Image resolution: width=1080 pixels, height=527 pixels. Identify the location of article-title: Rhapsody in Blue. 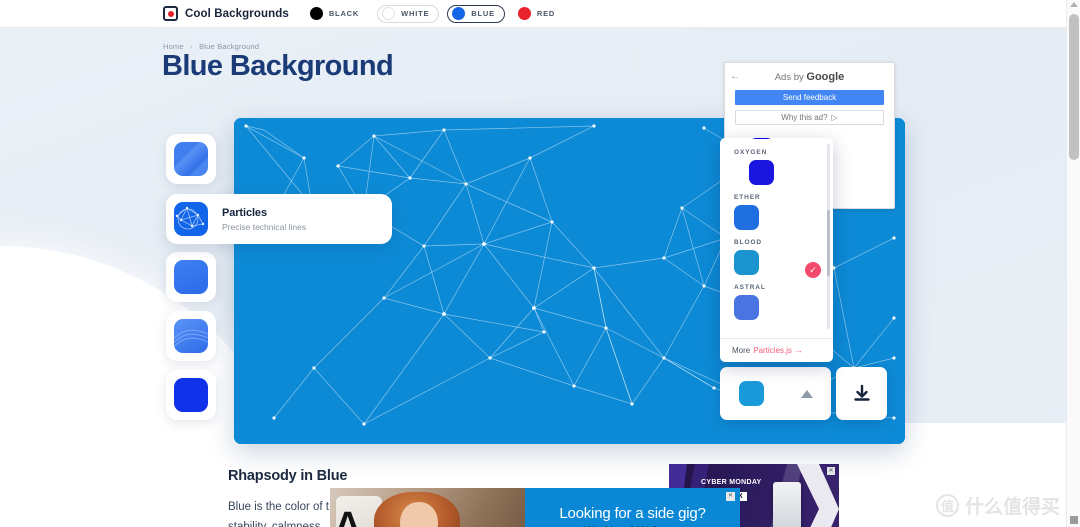
(288, 476).